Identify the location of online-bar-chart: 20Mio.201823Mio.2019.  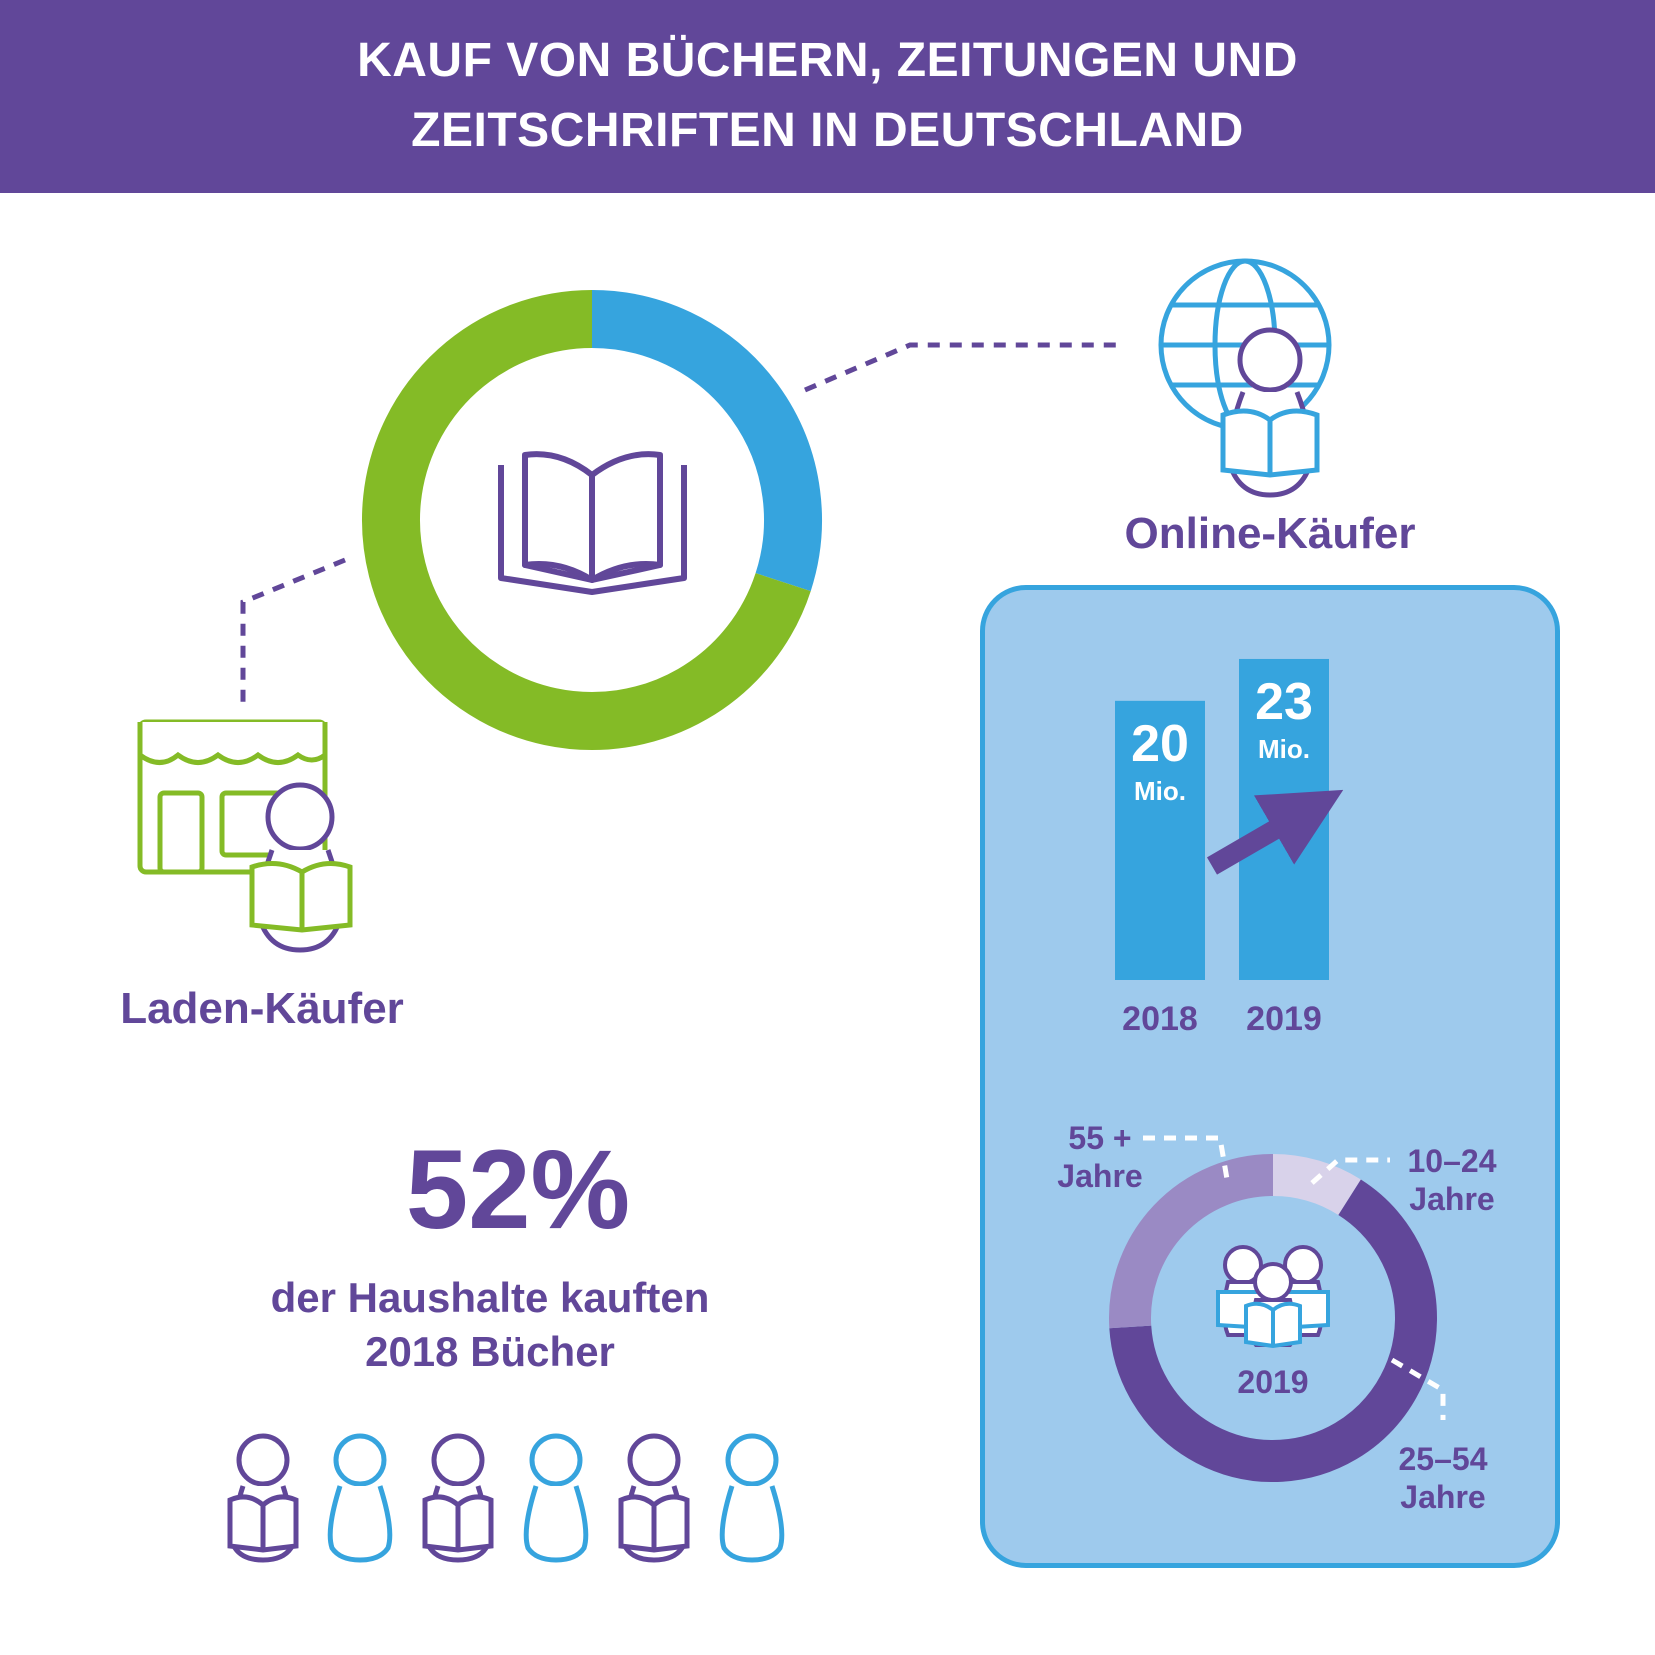
(1222, 848).